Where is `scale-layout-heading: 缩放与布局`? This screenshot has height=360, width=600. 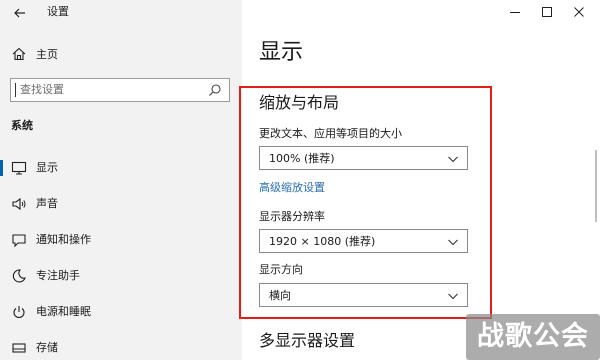
scale-layout-heading: 缩放与布局 is located at coordinates (299, 102).